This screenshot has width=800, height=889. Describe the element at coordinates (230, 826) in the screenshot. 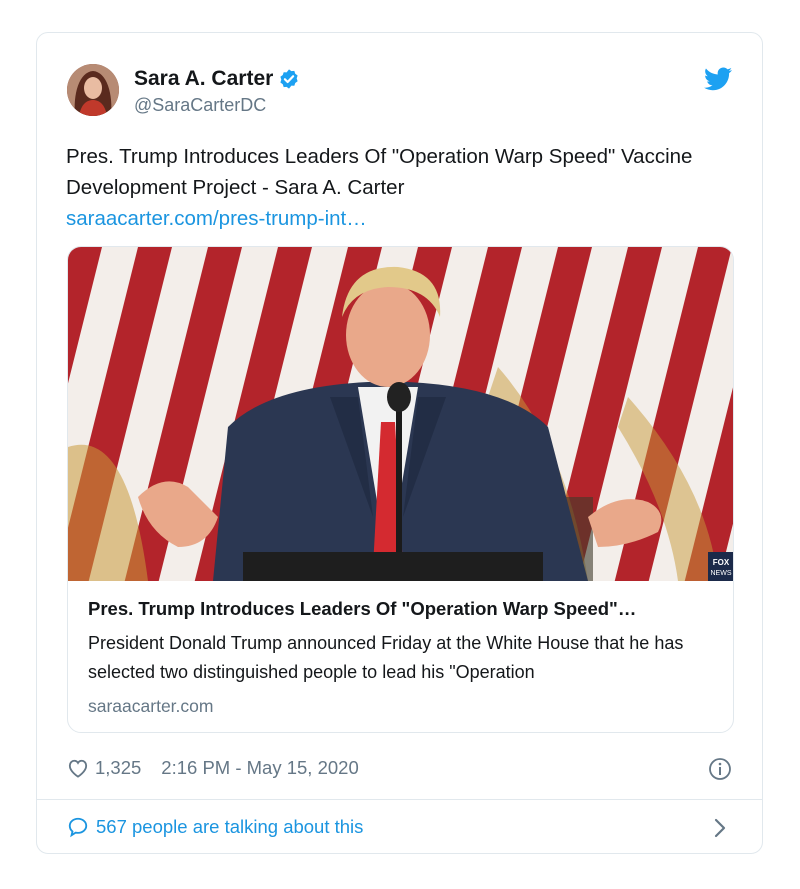

I see `talking-count-text: 567 people are talking about this` at that location.